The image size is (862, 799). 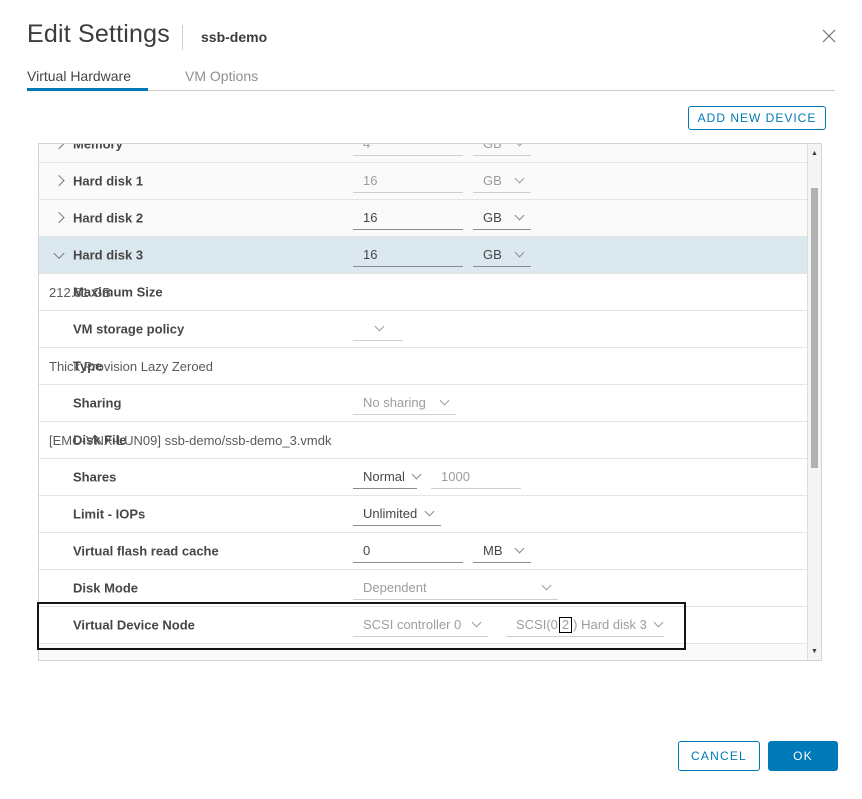 I want to click on tab-virtual-hardware: Virtual Hardware, so click(x=79, y=76).